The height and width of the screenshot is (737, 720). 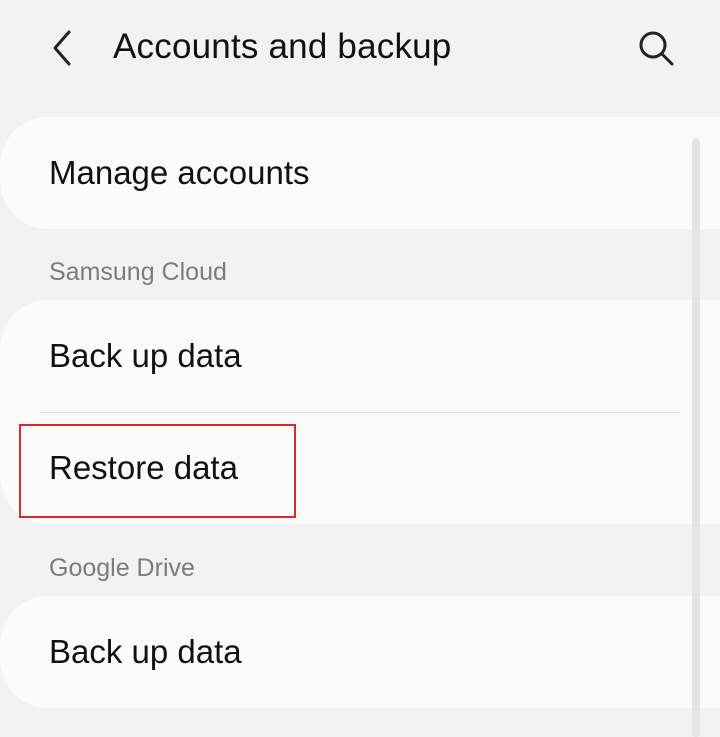 What do you see at coordinates (282, 46) in the screenshot?
I see `page-title: Accounts and backup` at bounding box center [282, 46].